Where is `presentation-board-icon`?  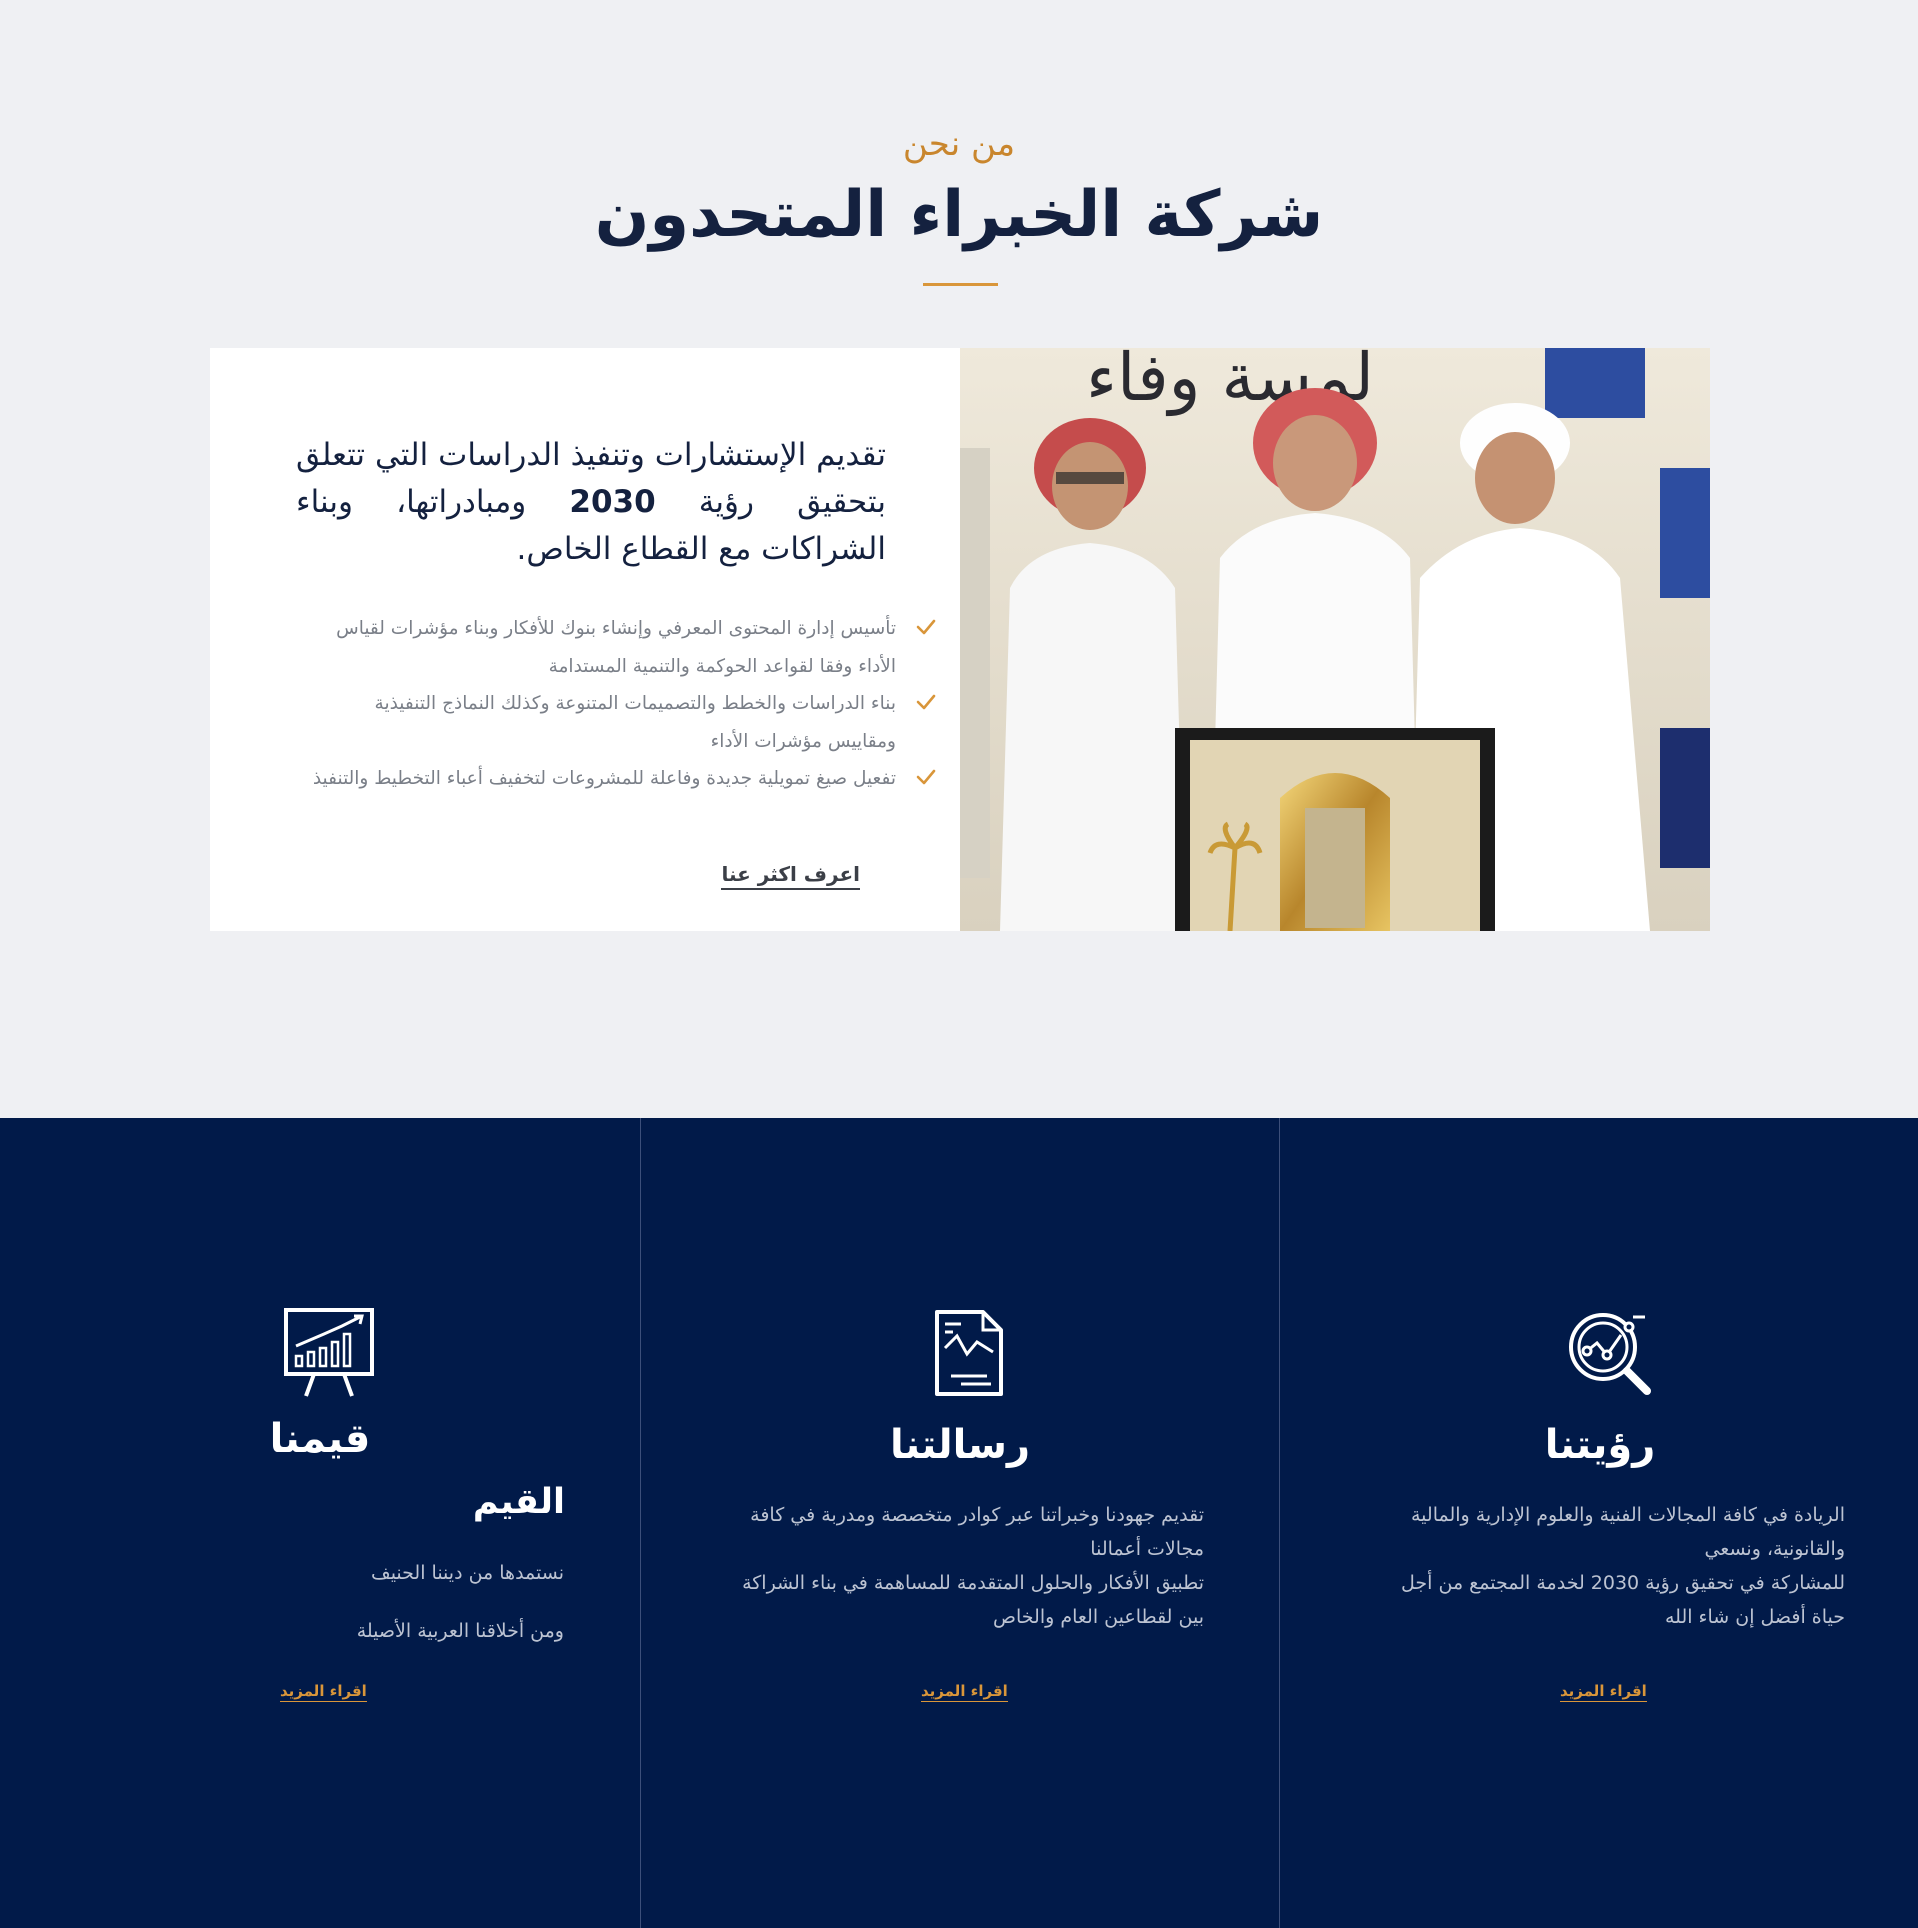
presentation-board-icon is located at coordinates (329, 1352).